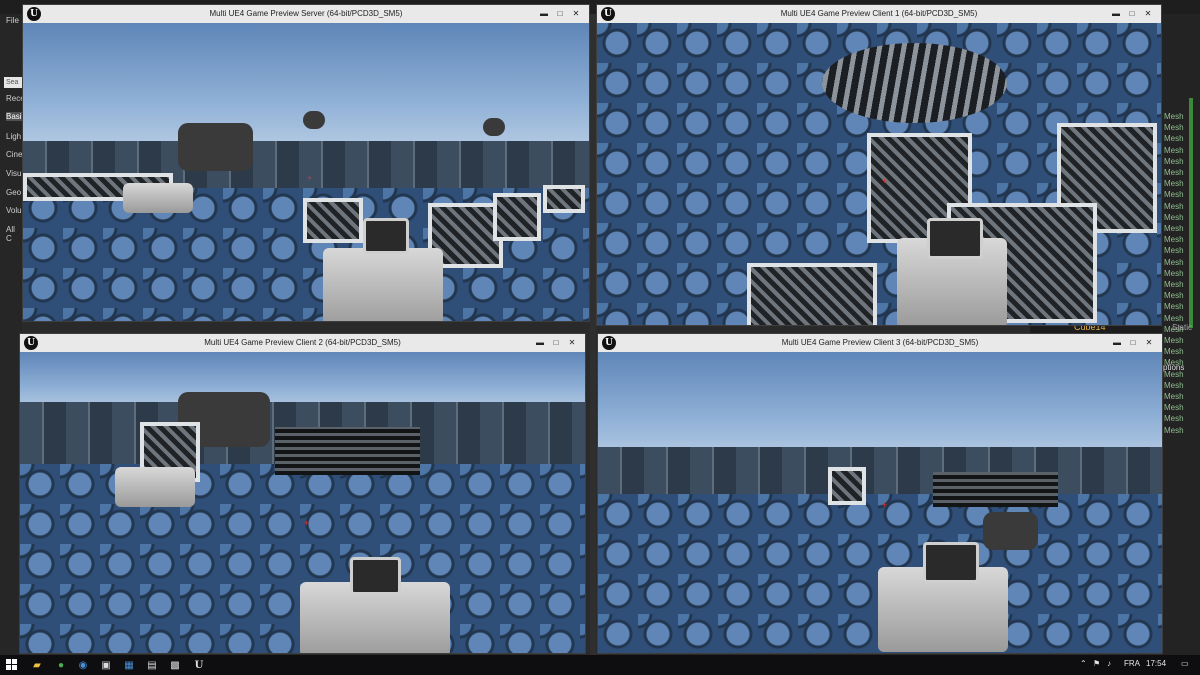  What do you see at coordinates (175, 665) in the screenshot?
I see `epic-icon: ▩` at bounding box center [175, 665].